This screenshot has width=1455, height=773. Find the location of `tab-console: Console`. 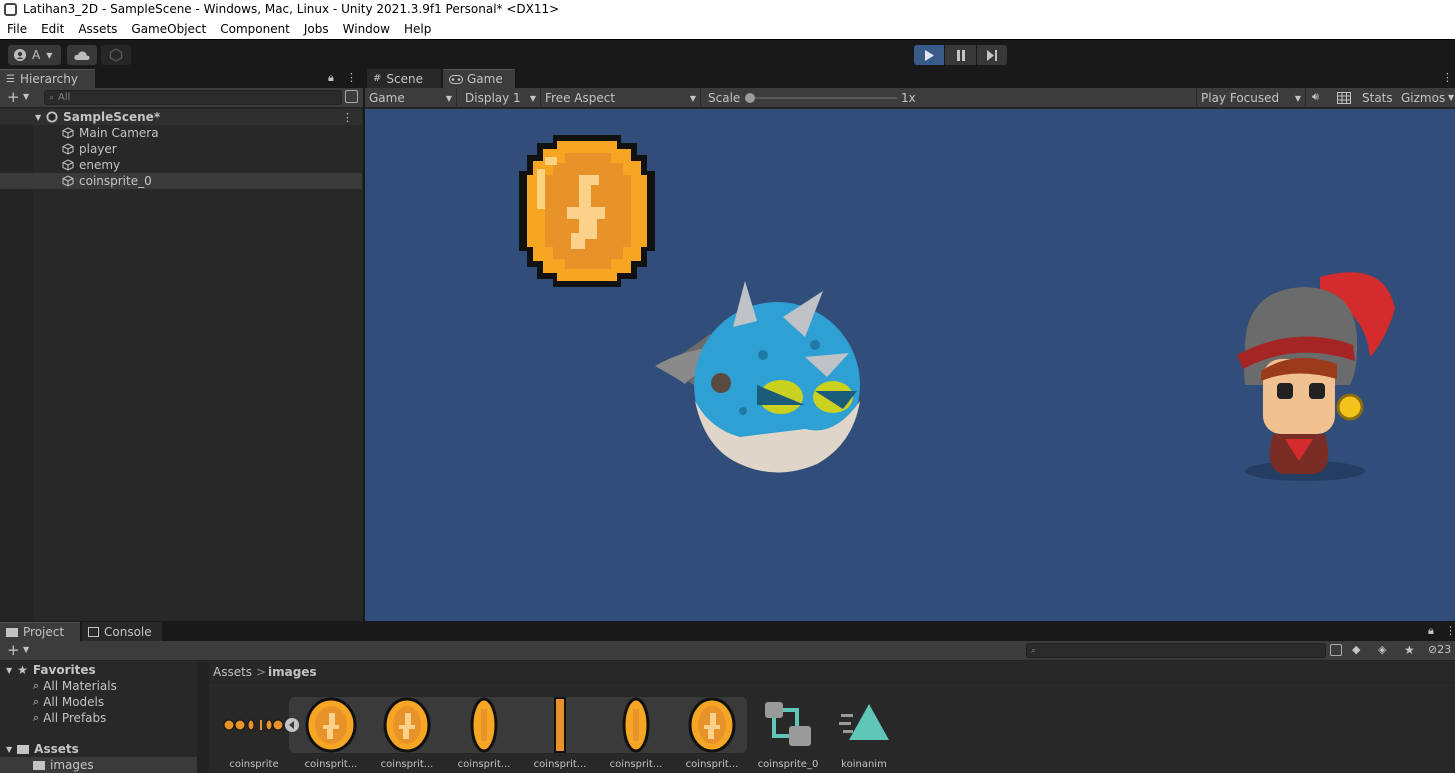

tab-console: Console is located at coordinates (122, 631).